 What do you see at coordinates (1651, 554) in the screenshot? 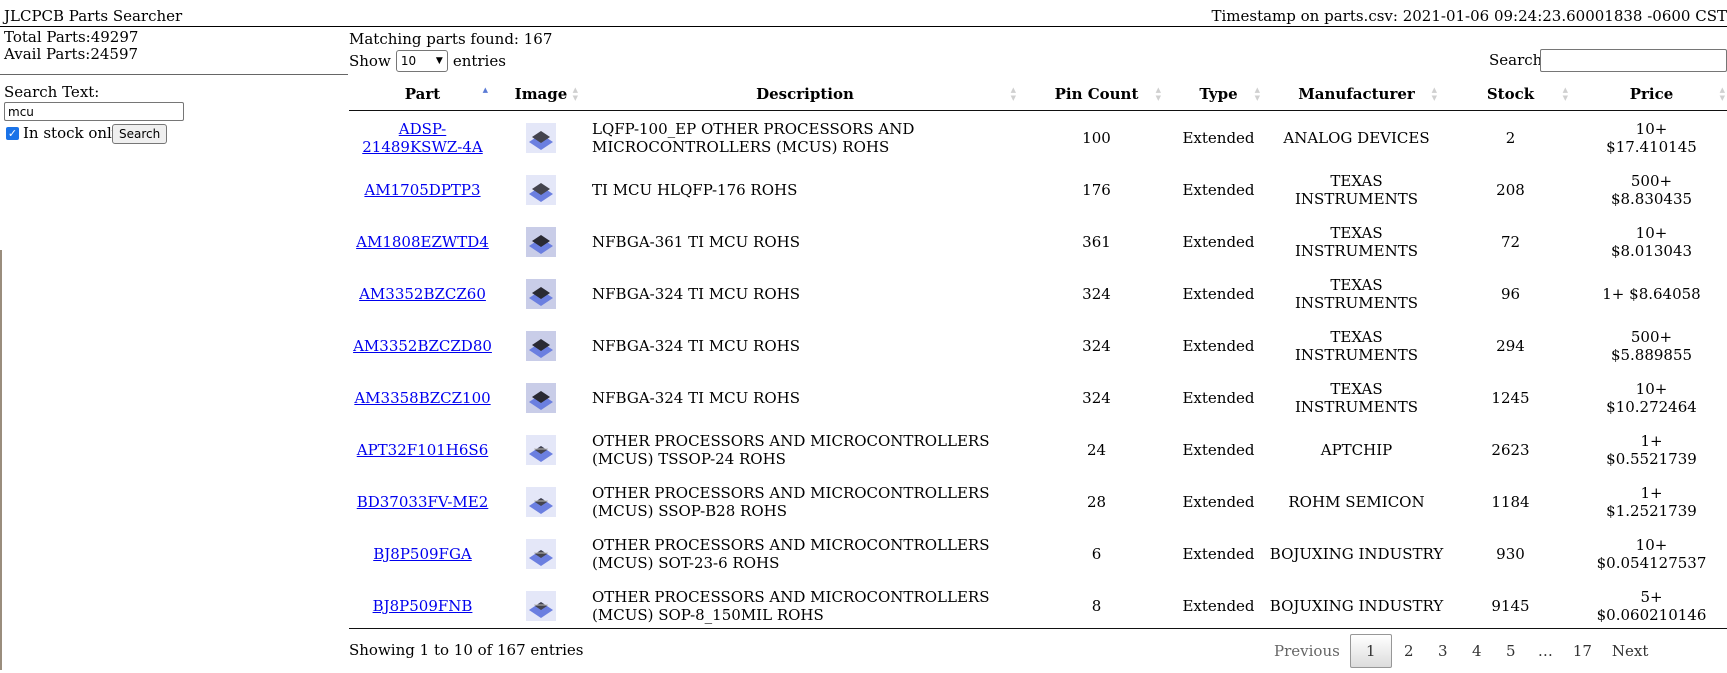
I see `cell-price: 10+ $0.054127537` at bounding box center [1651, 554].